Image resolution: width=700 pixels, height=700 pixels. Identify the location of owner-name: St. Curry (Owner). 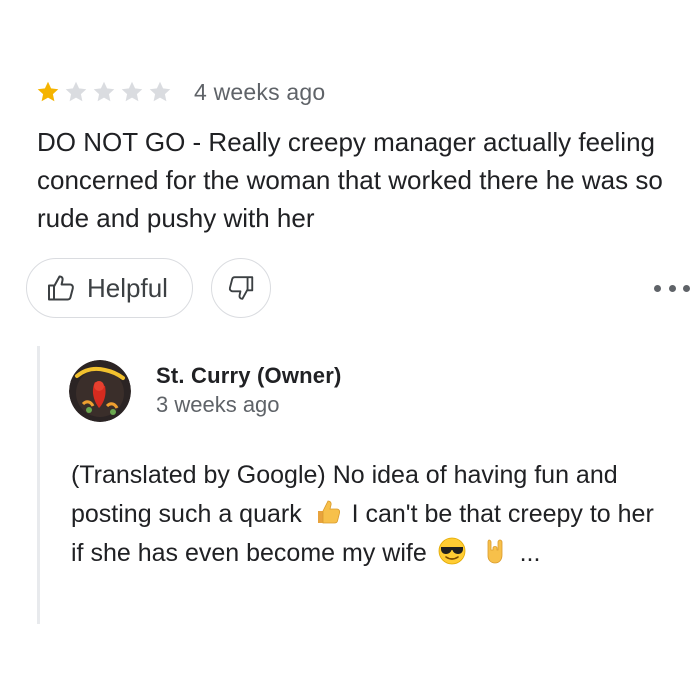
(249, 376).